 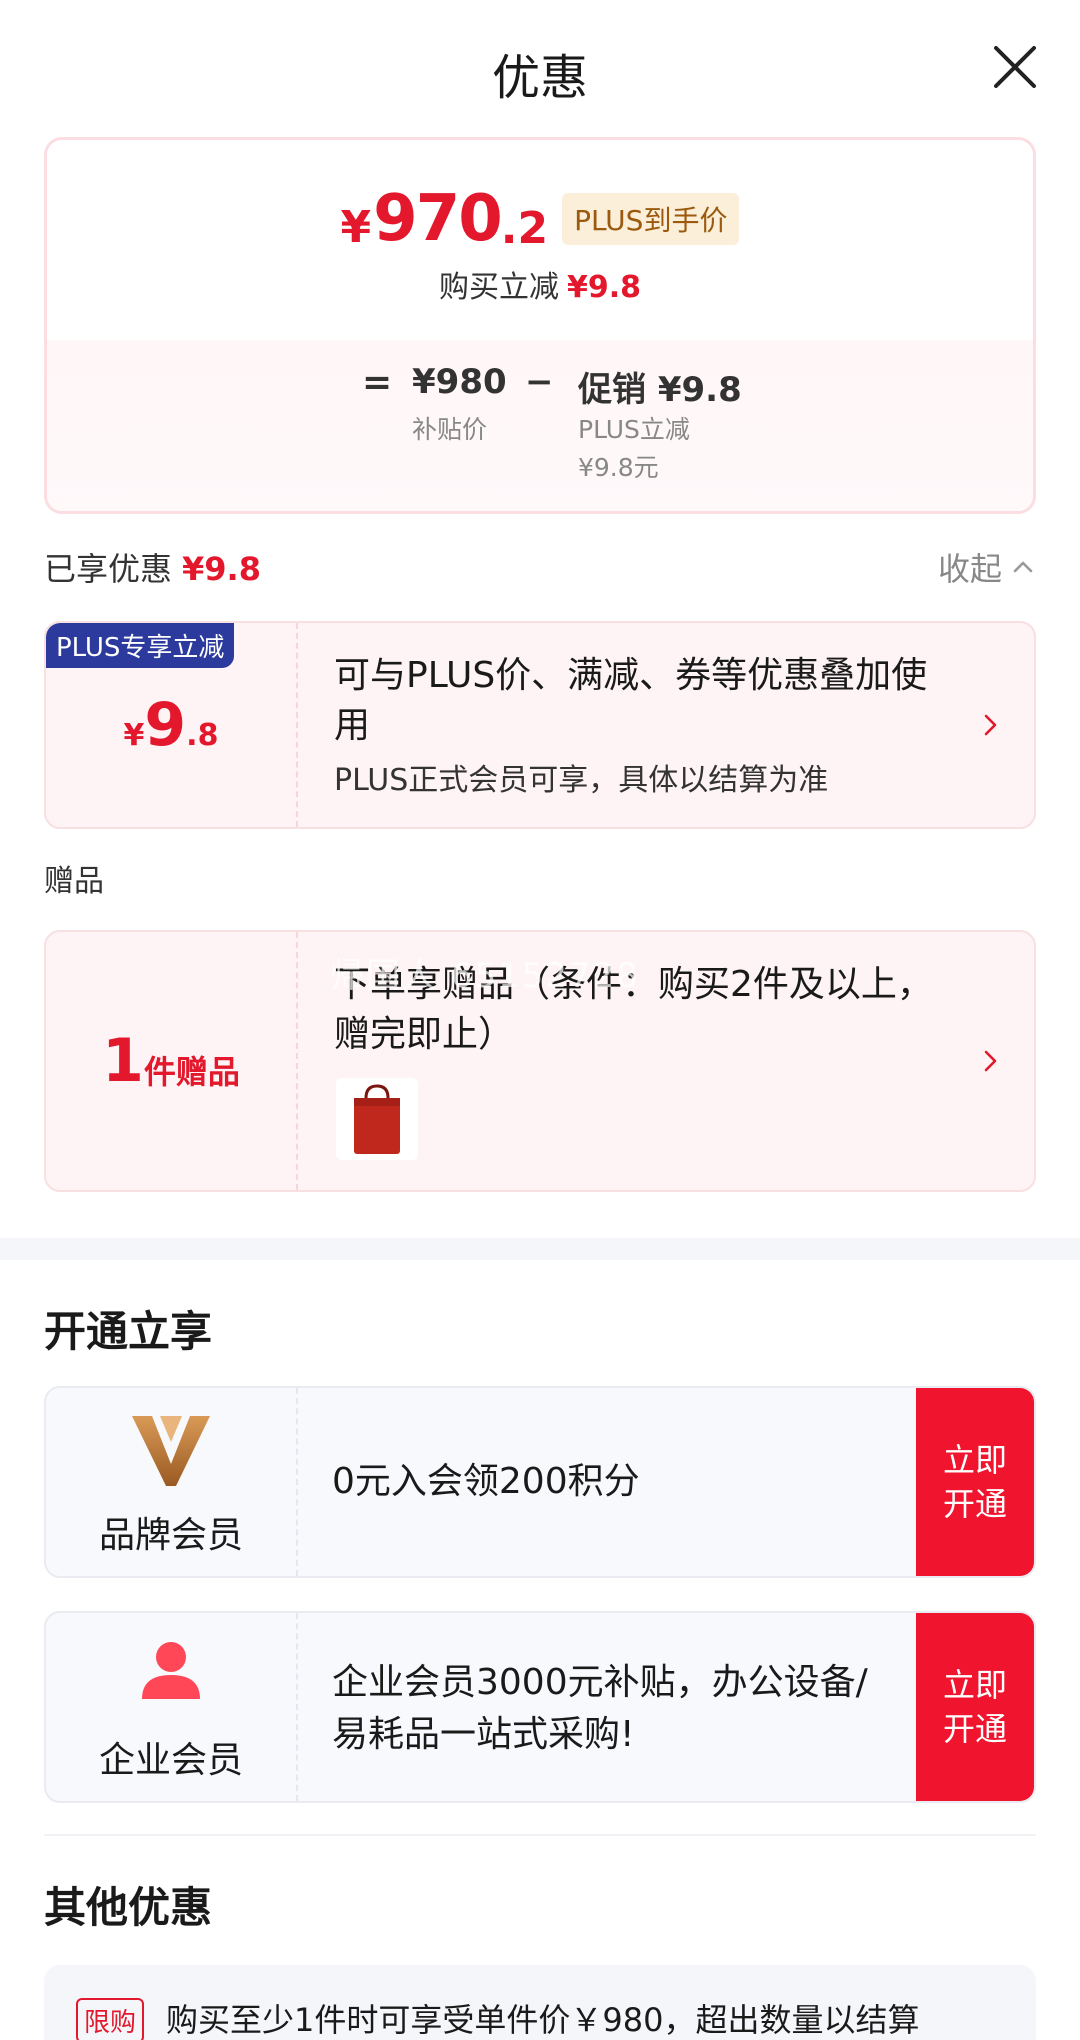 I want to click on brand-member-left: 品牌会员, so click(x=172, y=1482).